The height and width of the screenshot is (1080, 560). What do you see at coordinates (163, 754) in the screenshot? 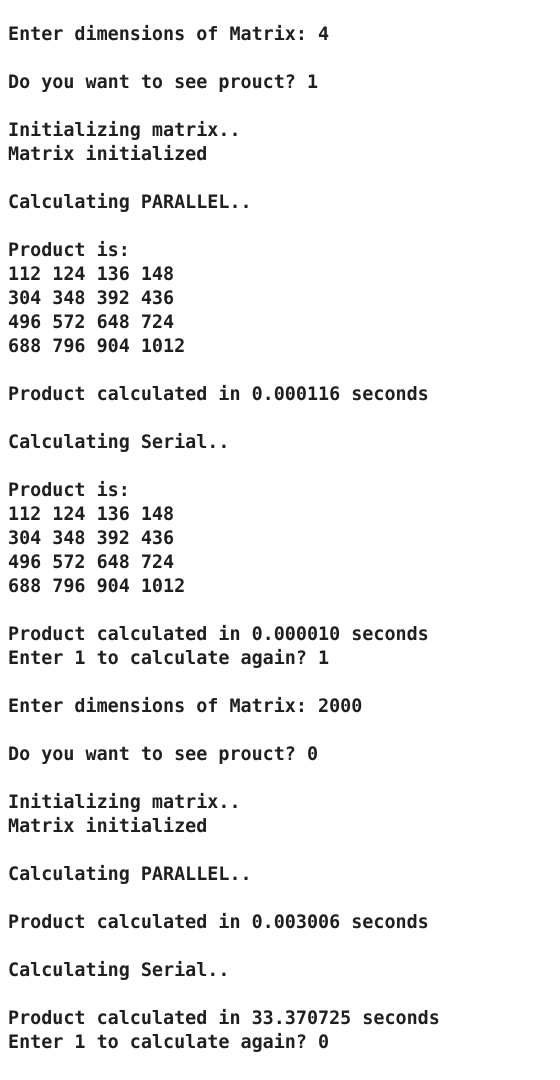
I see `console-line: Do you want to see prouct? 0` at bounding box center [163, 754].